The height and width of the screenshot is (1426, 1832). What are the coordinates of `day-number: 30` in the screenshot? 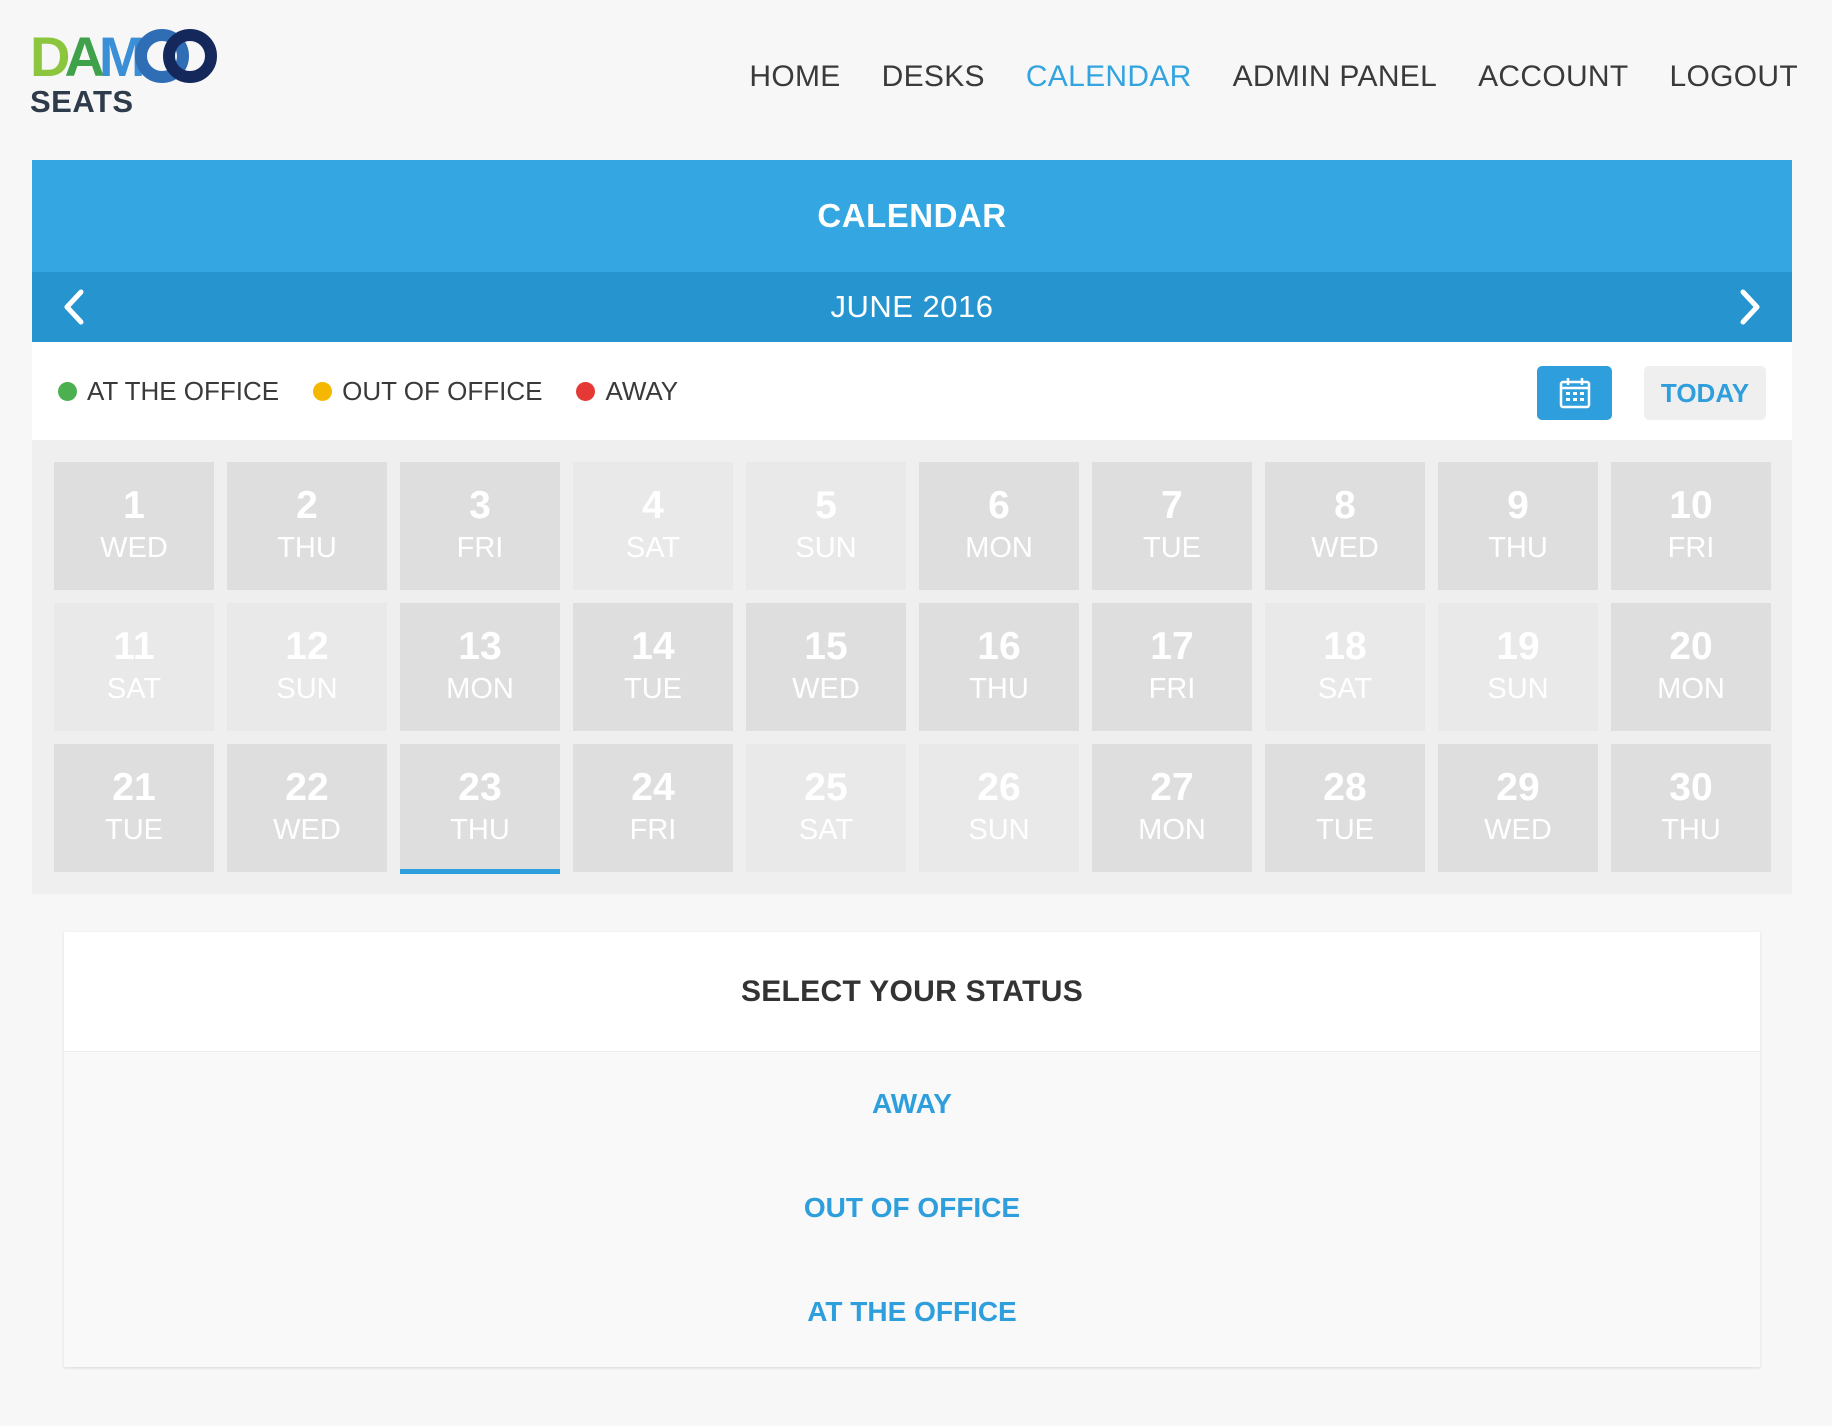 It's located at (1691, 787).